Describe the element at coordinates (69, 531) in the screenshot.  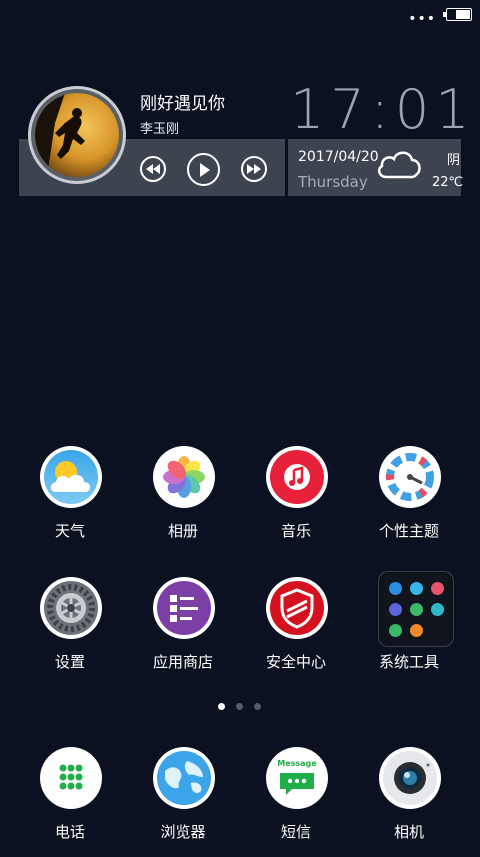
I see `app-label: 天气` at that location.